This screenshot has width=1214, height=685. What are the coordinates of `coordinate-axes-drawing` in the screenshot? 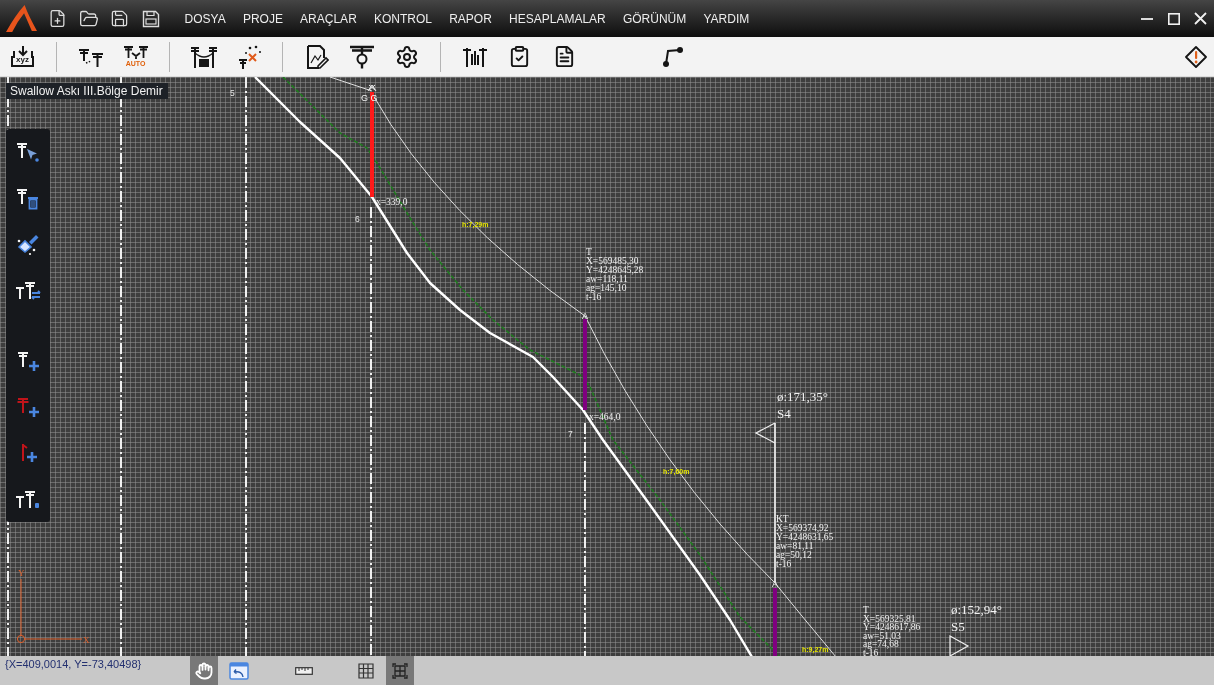 It's located at (49, 611).